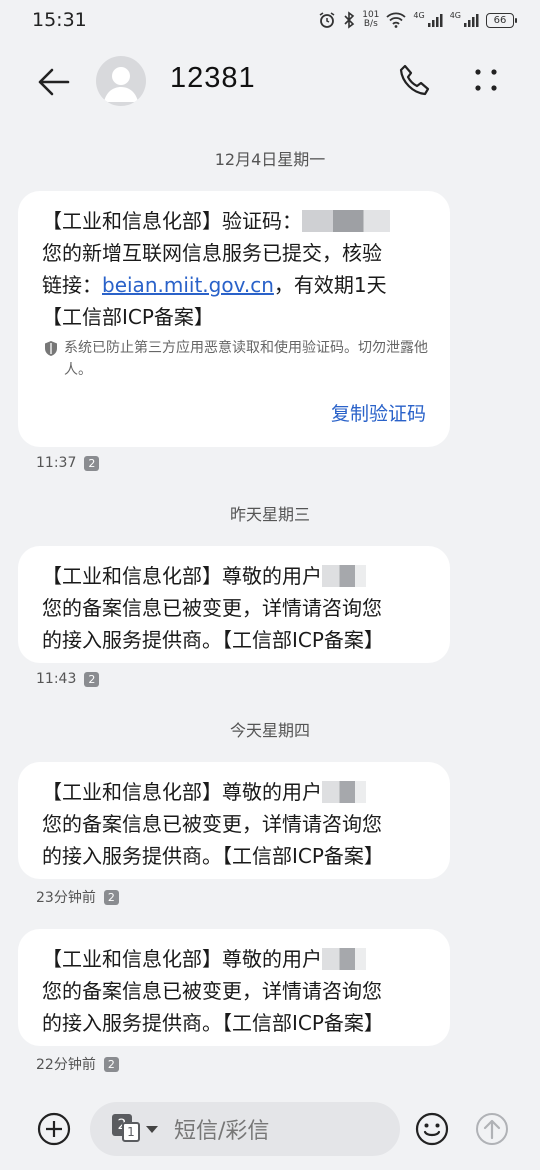 Image resolution: width=540 pixels, height=1170 pixels. I want to click on avatar, so click(121, 81).